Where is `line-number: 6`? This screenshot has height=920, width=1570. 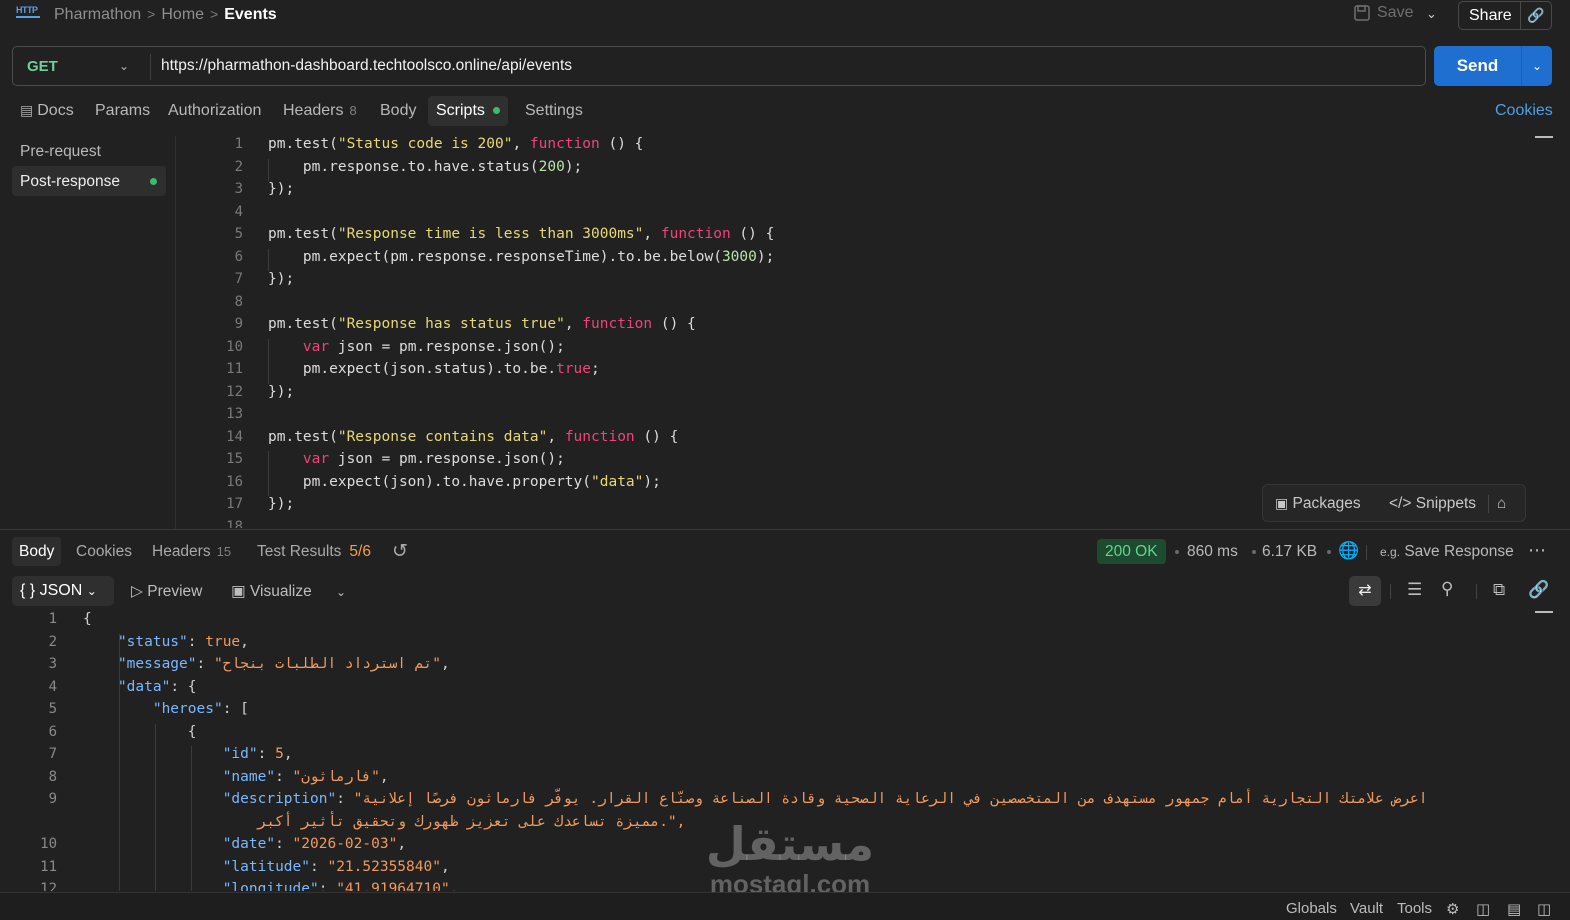
line-number: 6 is located at coordinates (238, 256).